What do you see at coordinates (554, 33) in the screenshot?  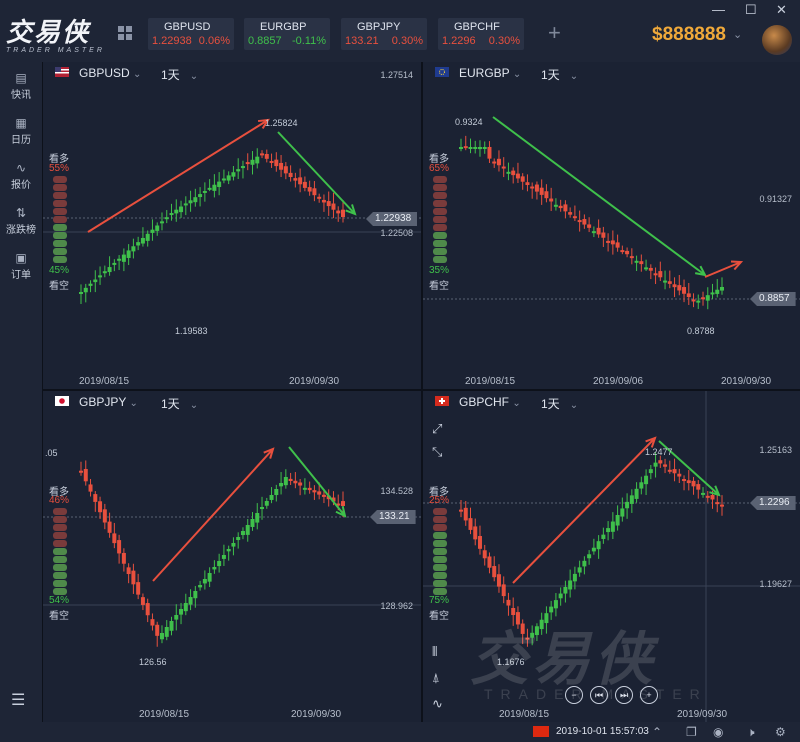 I see `add-quote-icon: +` at bounding box center [554, 33].